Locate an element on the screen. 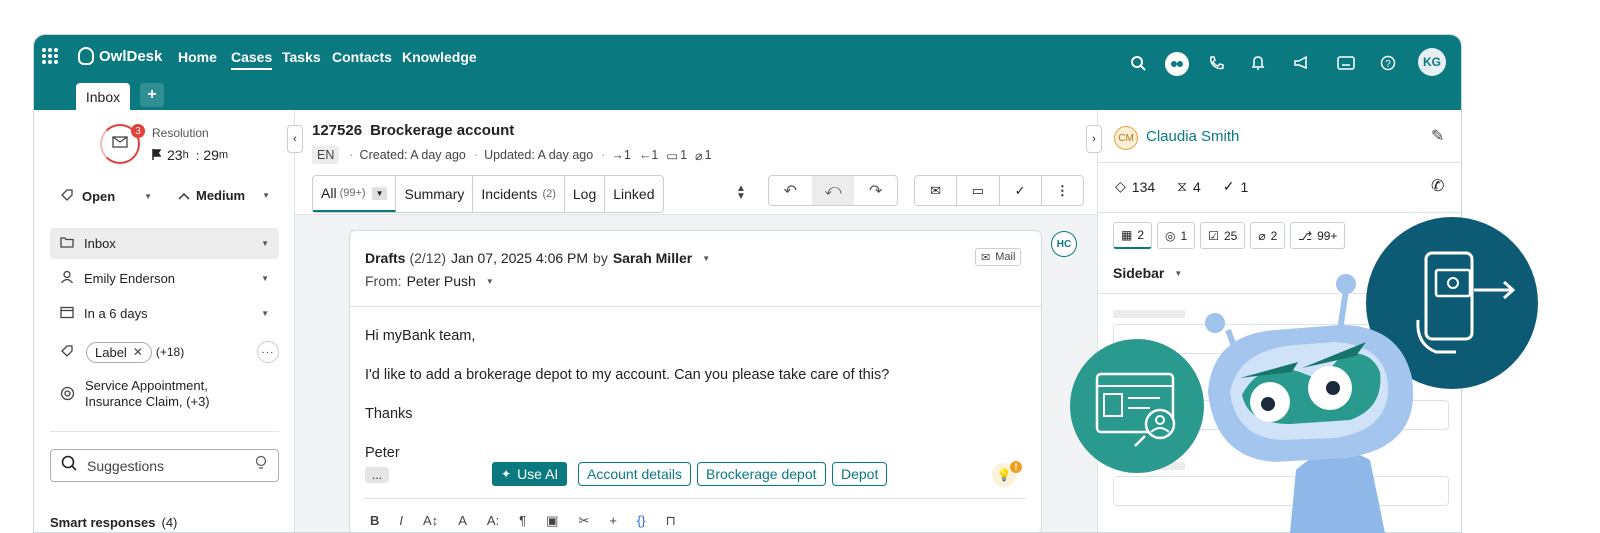 Image resolution: width=1600 pixels, height=533 pixels. tab-all: All (99+) ▼ is located at coordinates (355, 194).